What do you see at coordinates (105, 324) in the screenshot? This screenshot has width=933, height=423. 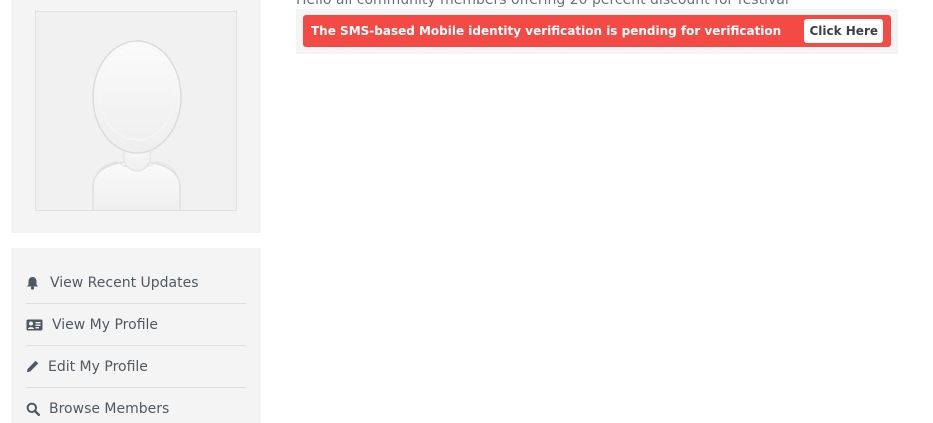 I see `sidebar-item-label: View My Profile` at bounding box center [105, 324].